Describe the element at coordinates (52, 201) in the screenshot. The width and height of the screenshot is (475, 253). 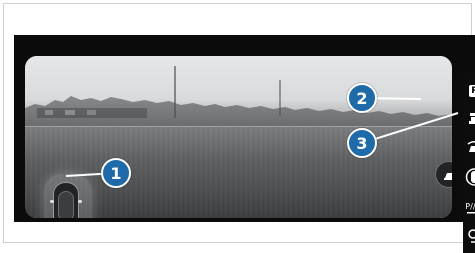
I see `left-mirror` at that location.